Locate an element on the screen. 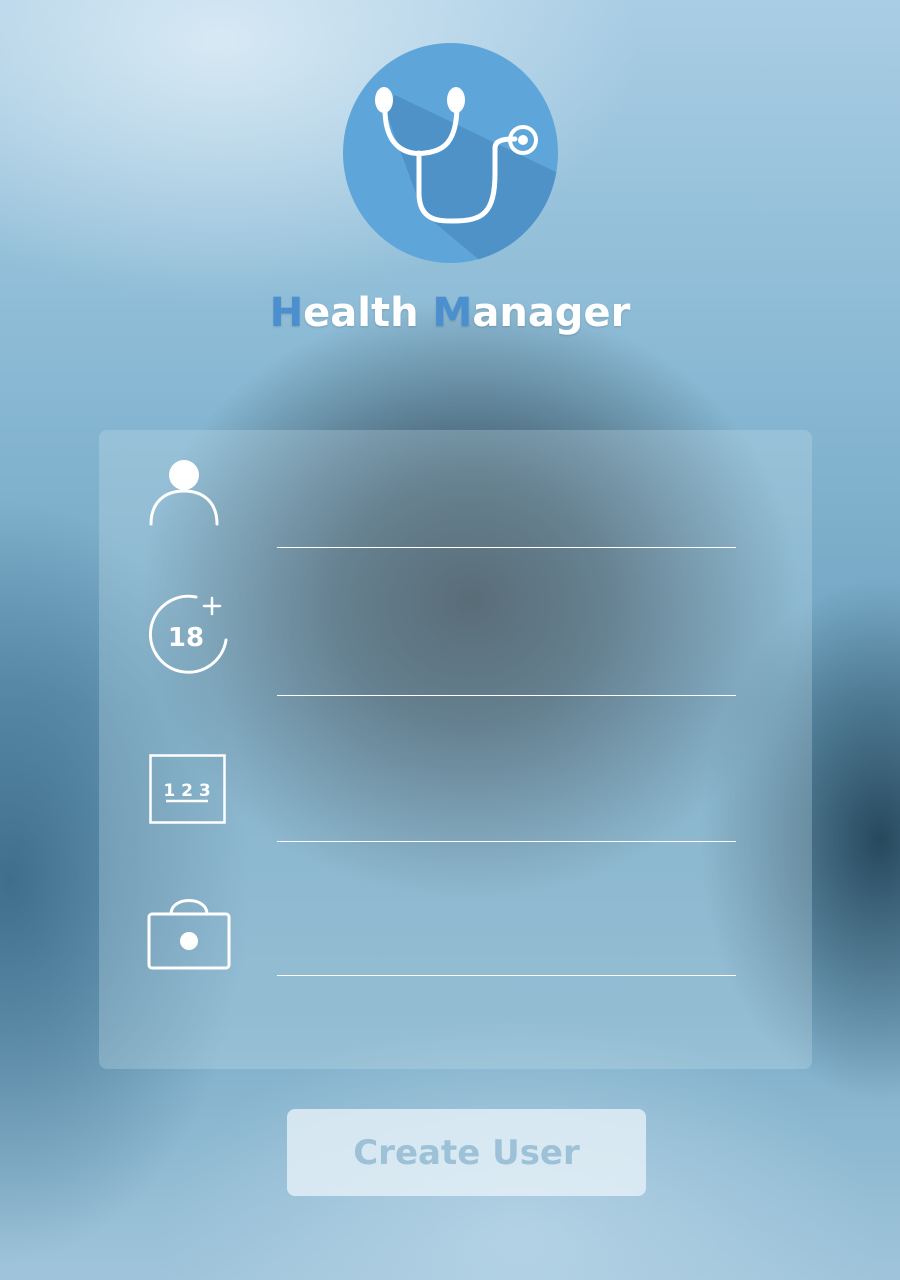 Image resolution: width=900 pixels, height=1280 pixels. stethoscope-icon is located at coordinates (466, 175).